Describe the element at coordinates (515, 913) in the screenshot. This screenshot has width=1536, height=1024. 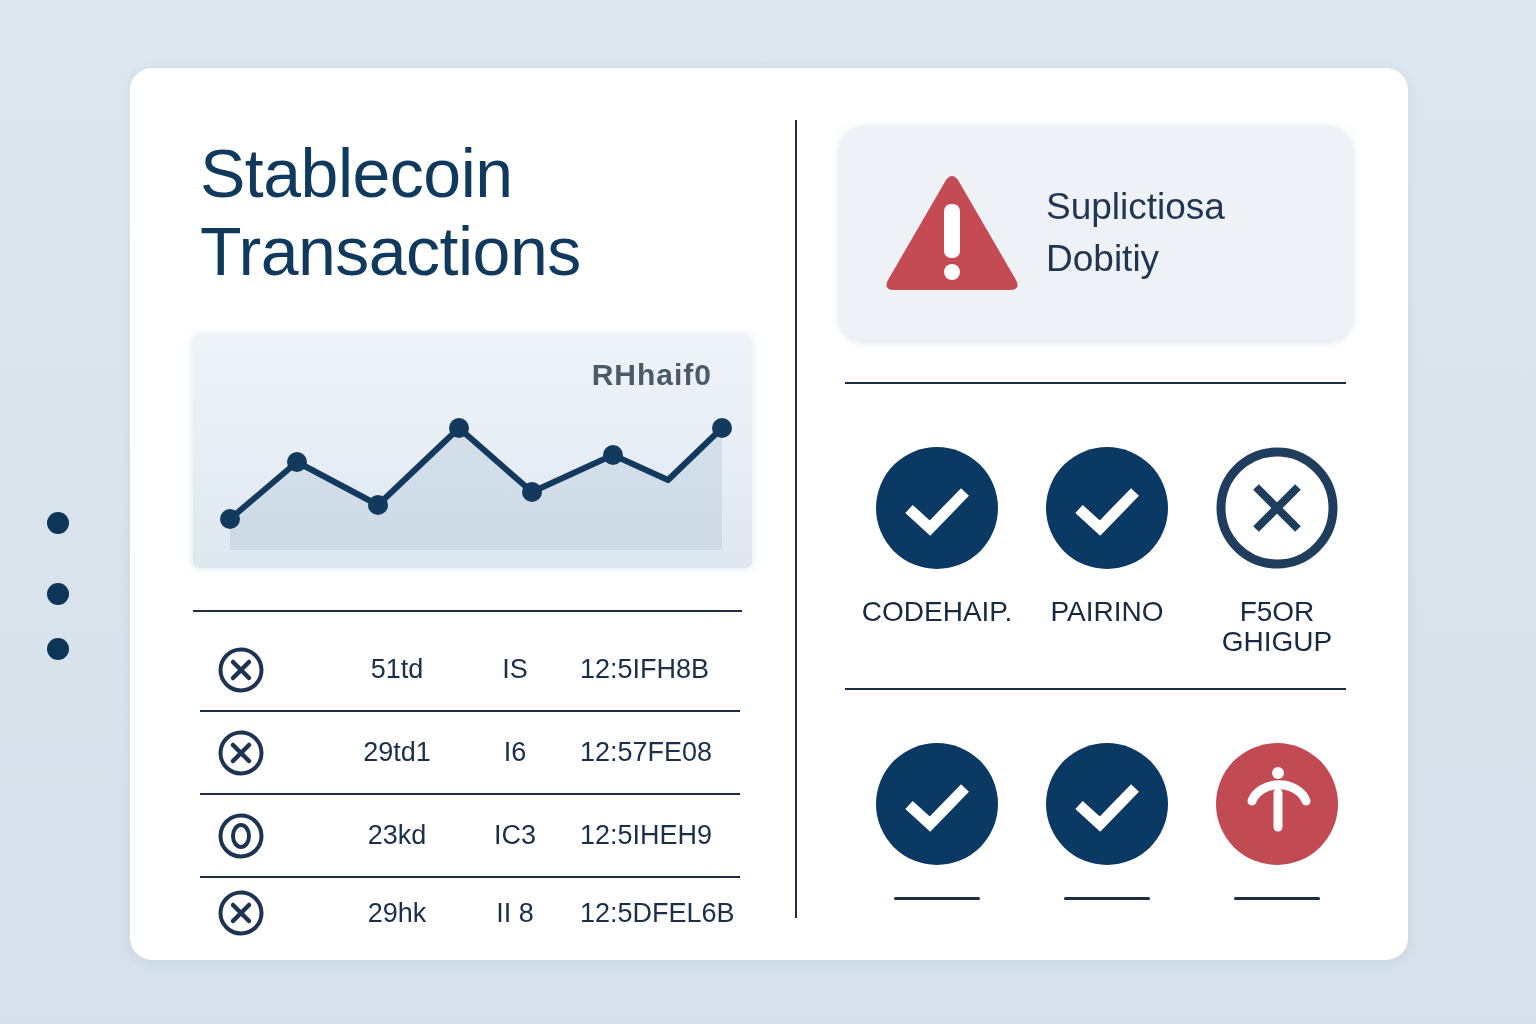
I see `table-cell: II 8` at that location.